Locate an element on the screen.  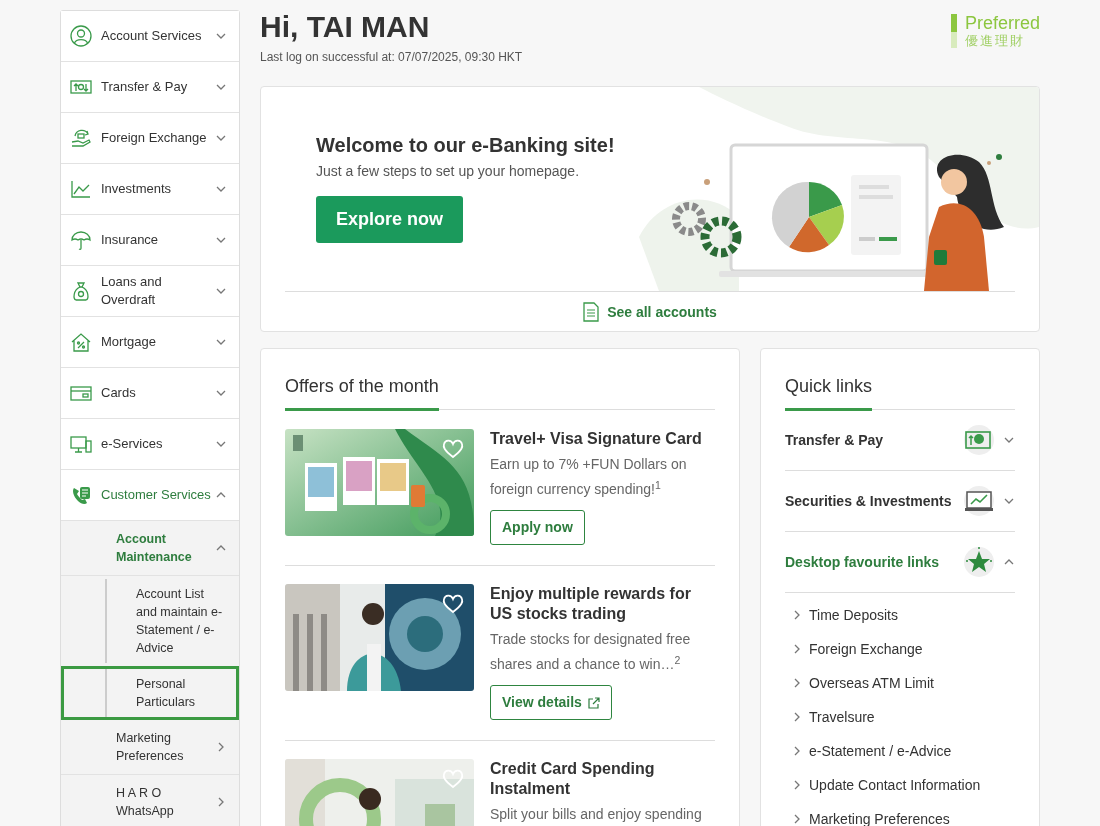
favourite-link: Update Contact Information is located at coordinates (900, 785).